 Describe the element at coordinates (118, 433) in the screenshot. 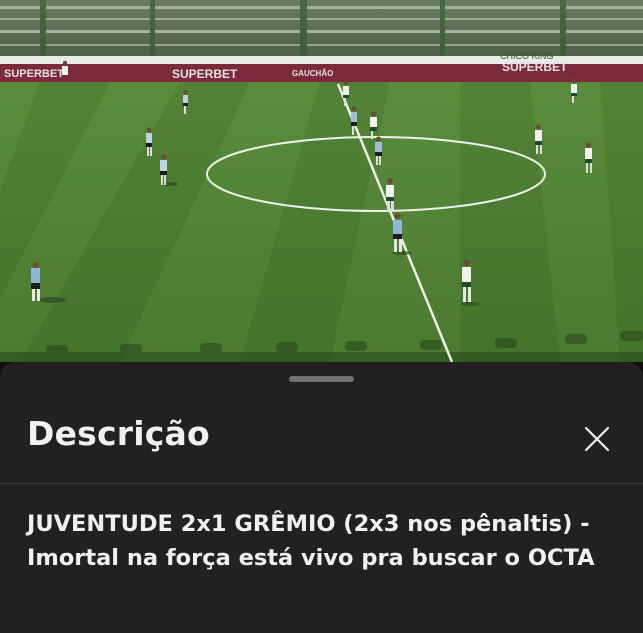

I see `panel-title: Descrição` at that location.